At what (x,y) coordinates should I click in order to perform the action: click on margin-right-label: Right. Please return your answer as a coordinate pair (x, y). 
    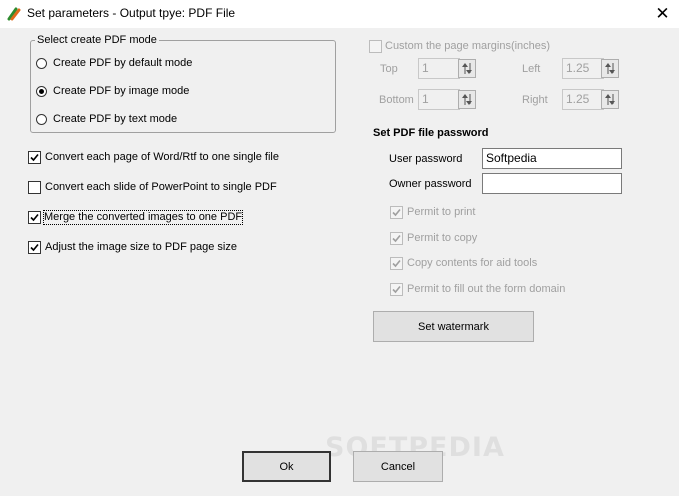
    Looking at the image, I should click on (535, 100).